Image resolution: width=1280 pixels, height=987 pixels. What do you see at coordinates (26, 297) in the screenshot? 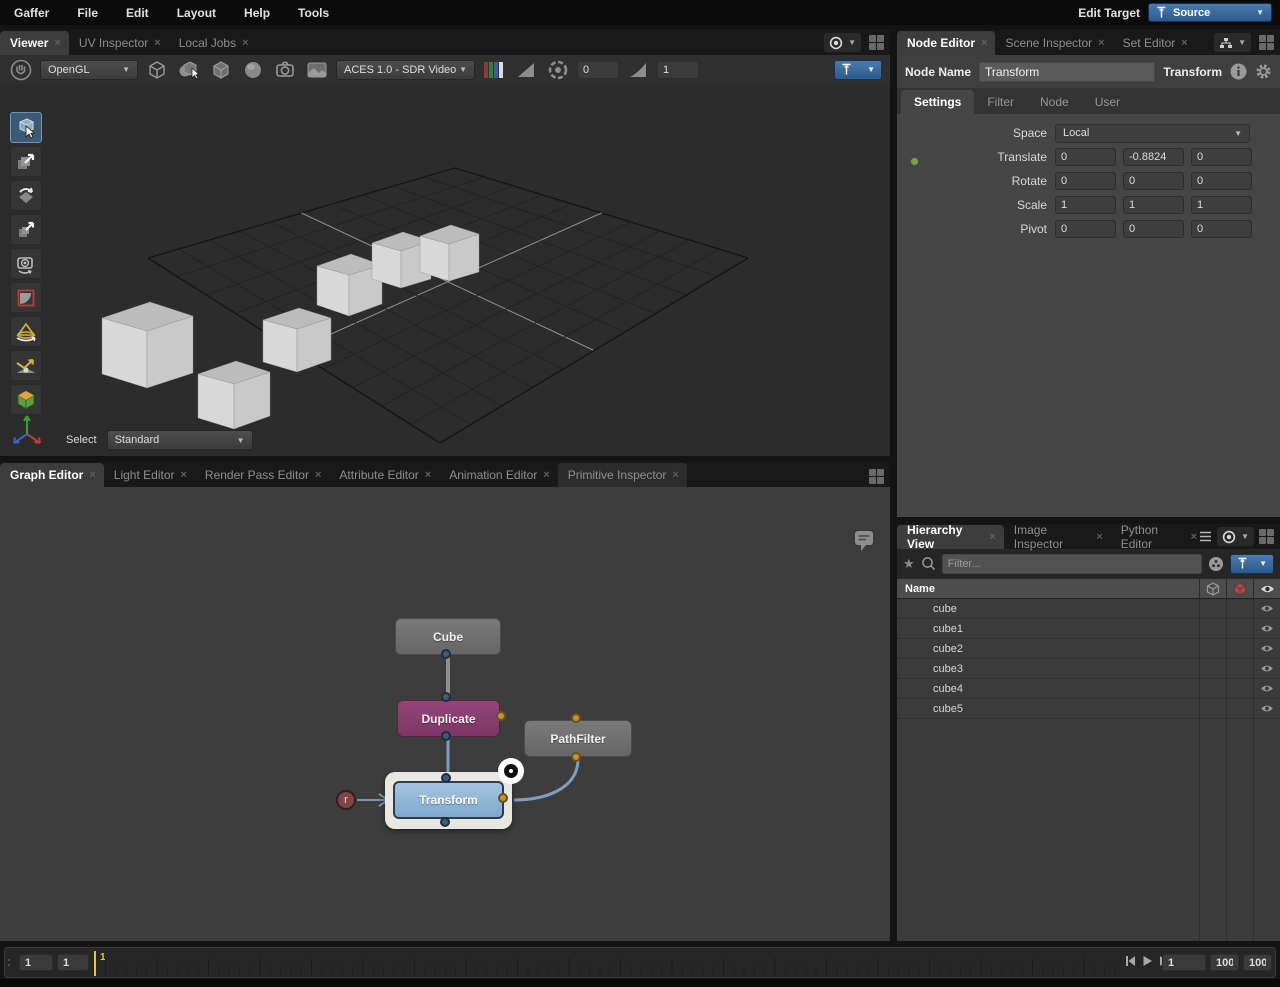
I see `crop-window-tool` at bounding box center [26, 297].